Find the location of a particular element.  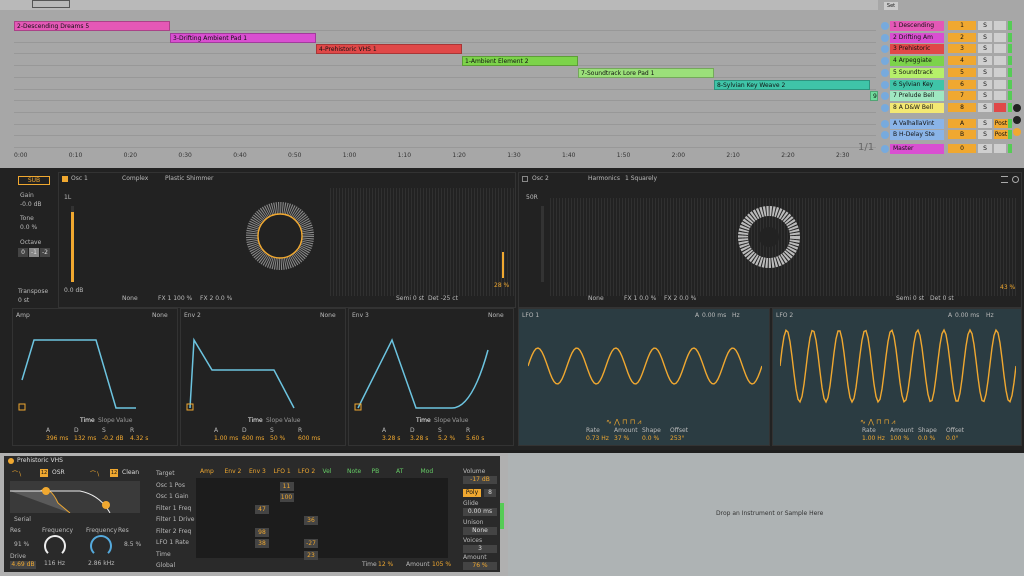

lfo1-shape-icons: ∿ ⋀ ⊓ ⊓ ⩘ is located at coordinates (623, 422).